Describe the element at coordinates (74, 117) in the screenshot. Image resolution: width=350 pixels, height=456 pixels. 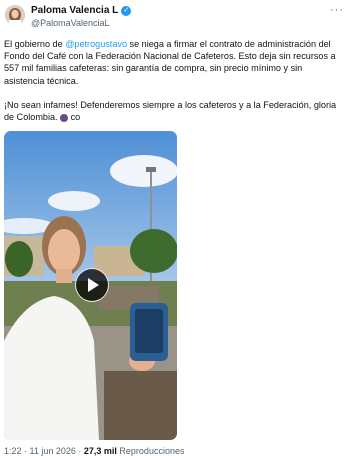
I see `tweet-text-segment: co` at that location.